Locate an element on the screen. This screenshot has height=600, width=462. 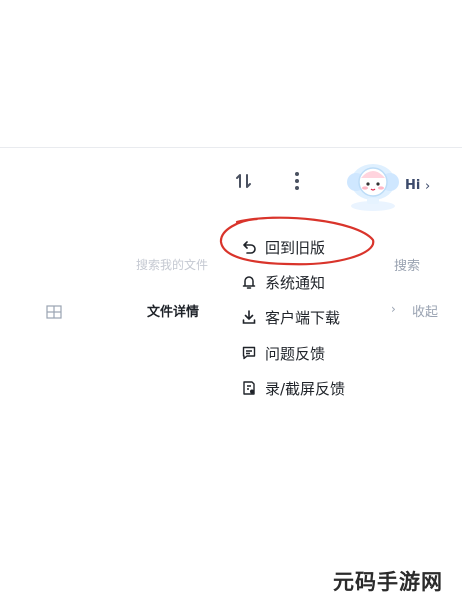
user-dropdown-menu: 回到旧版 系统通知 客户端下载 问题反馈 录/截屏反馈 is located at coordinates (302, 315).